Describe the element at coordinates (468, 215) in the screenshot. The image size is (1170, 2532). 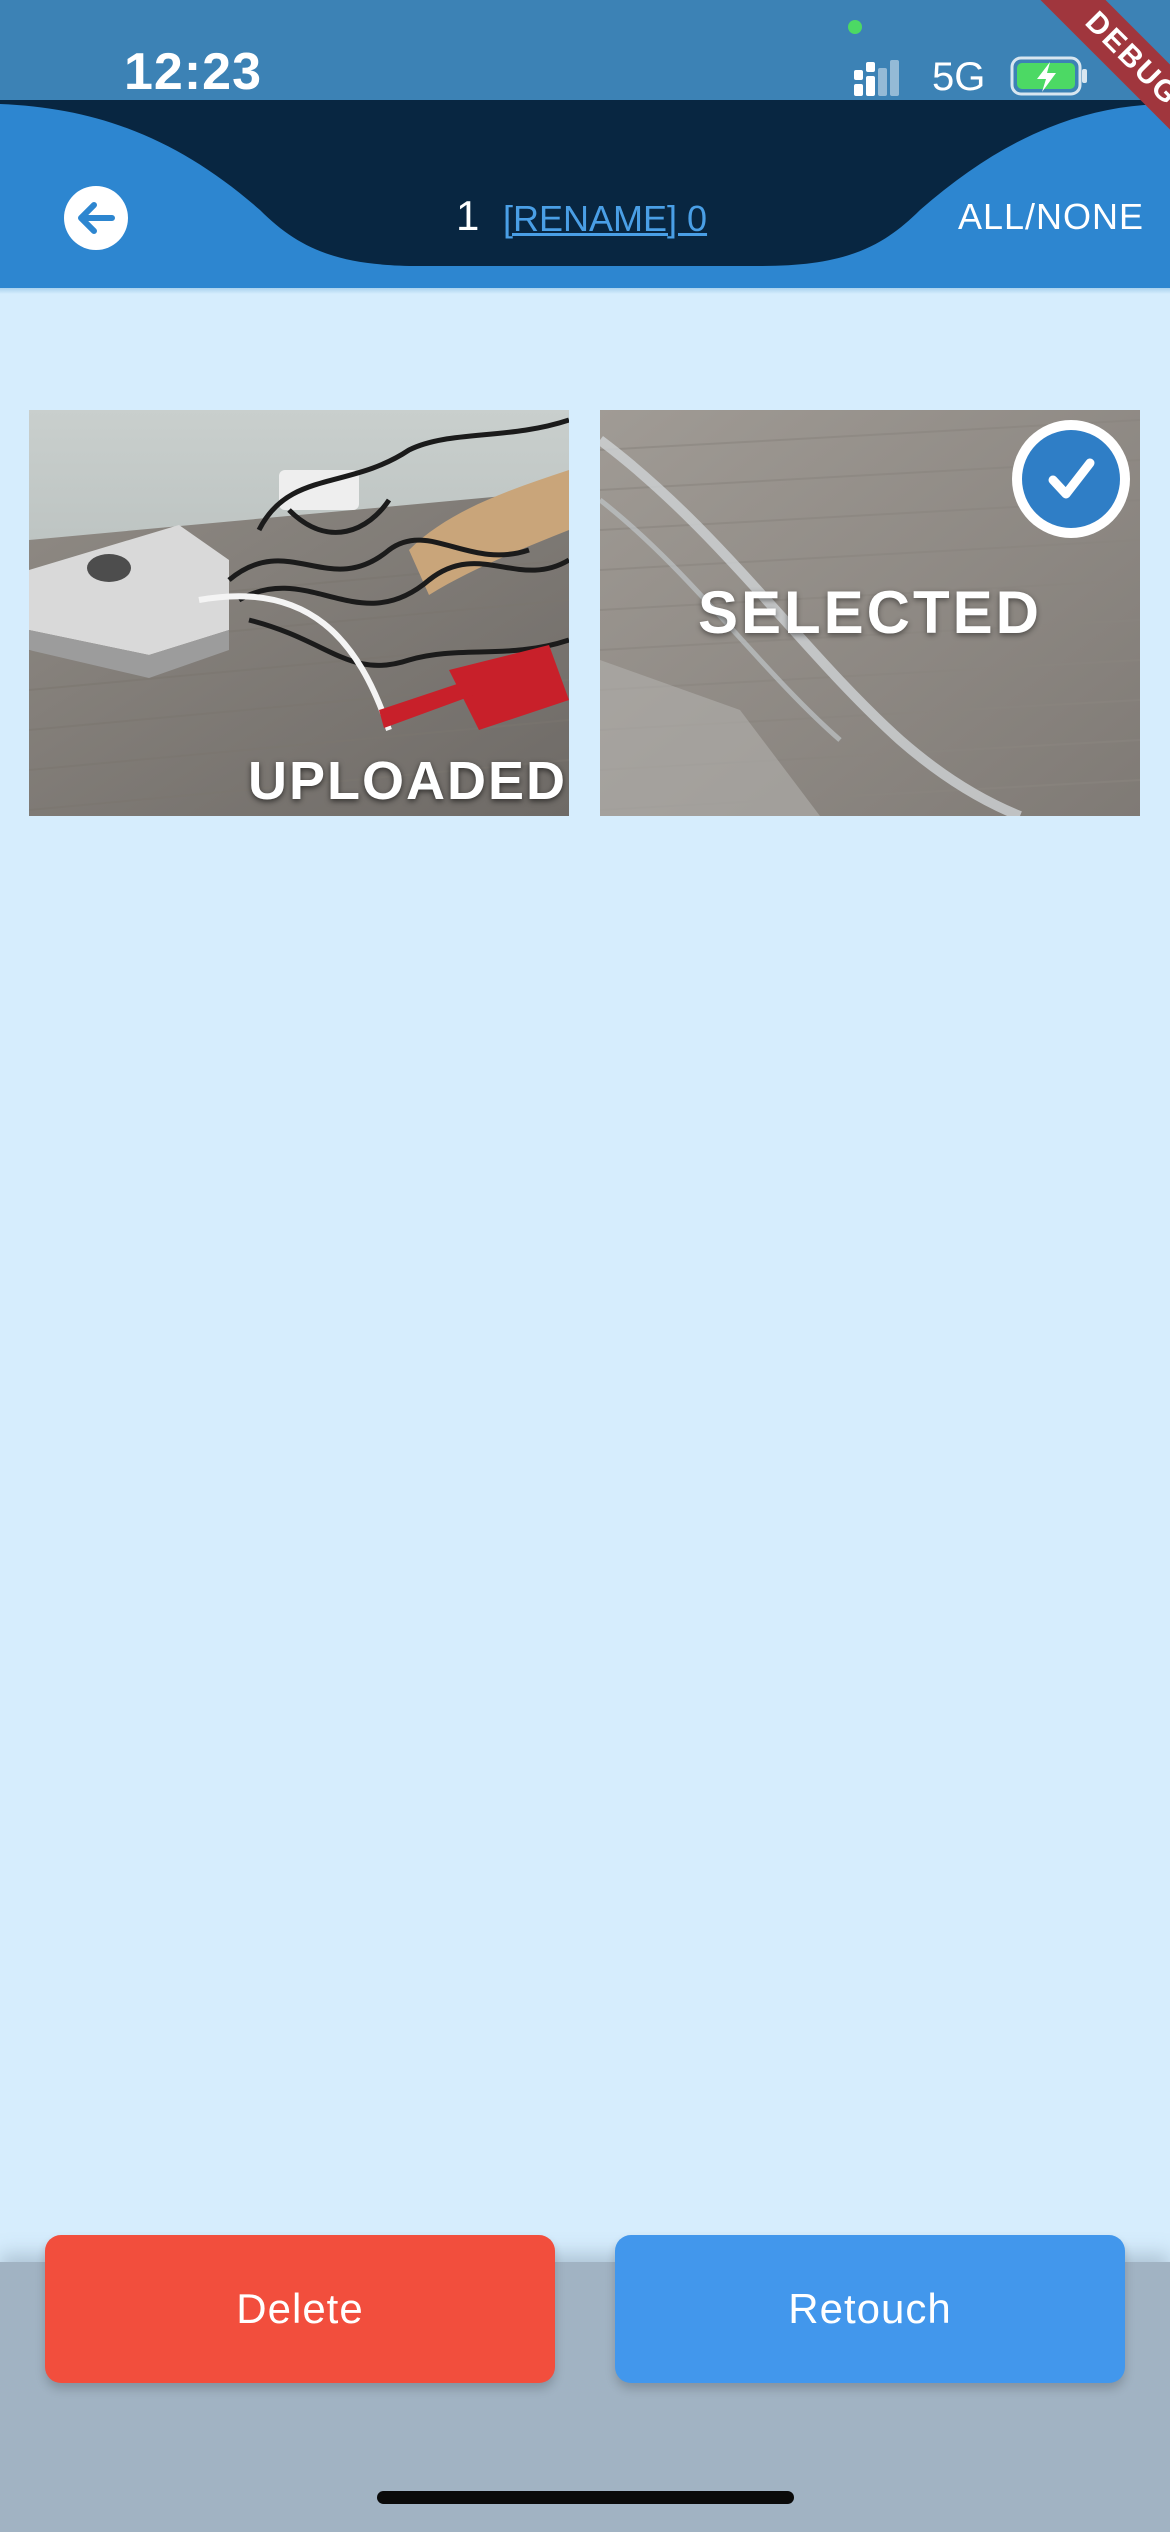
I see `selected-count: 1` at that location.